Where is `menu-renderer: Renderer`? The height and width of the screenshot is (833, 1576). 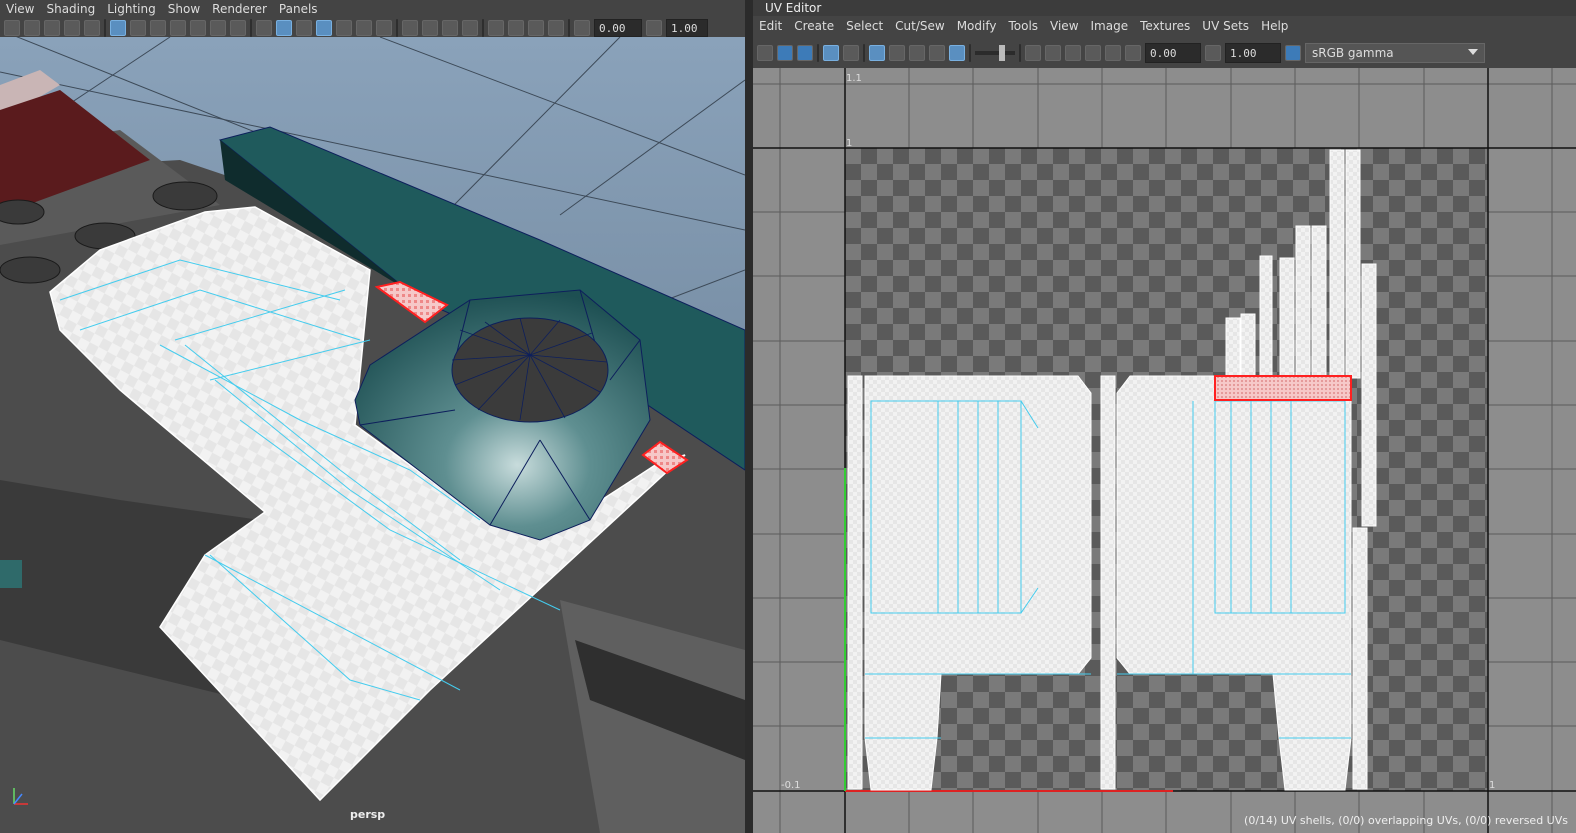
menu-renderer: Renderer is located at coordinates (239, 9).